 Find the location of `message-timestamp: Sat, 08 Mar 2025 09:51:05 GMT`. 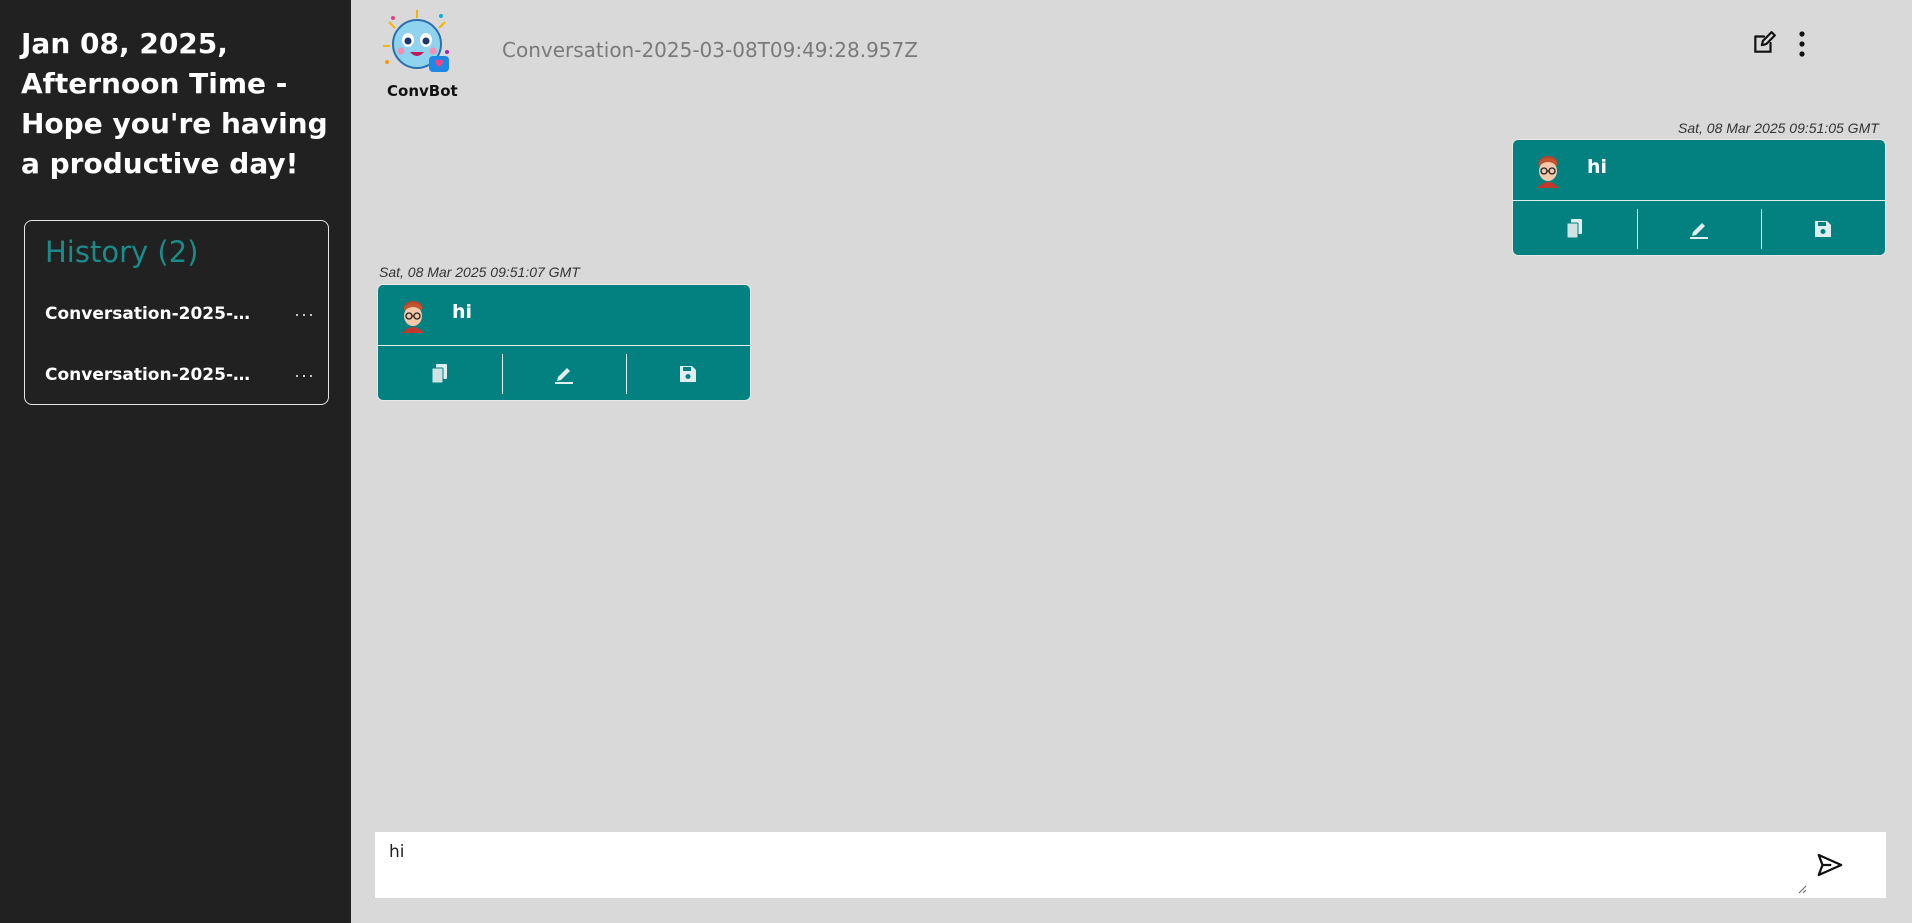

message-timestamp: Sat, 08 Mar 2025 09:51:05 GMT is located at coordinates (1778, 128).